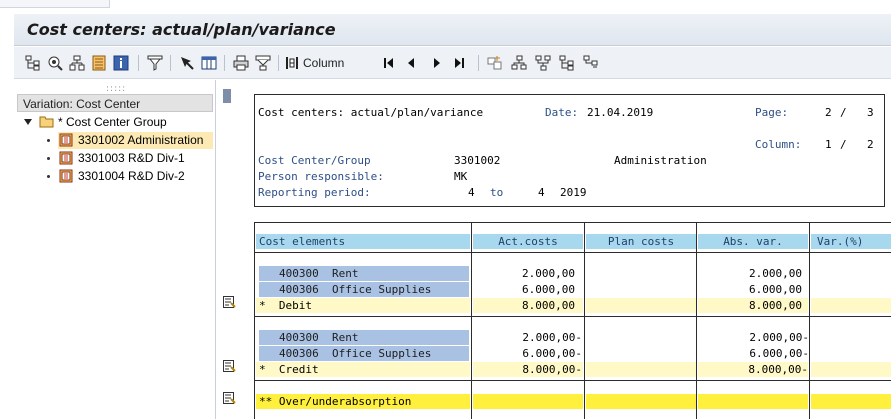 The image size is (891, 419). I want to click on previous-page-icon, so click(411, 63).